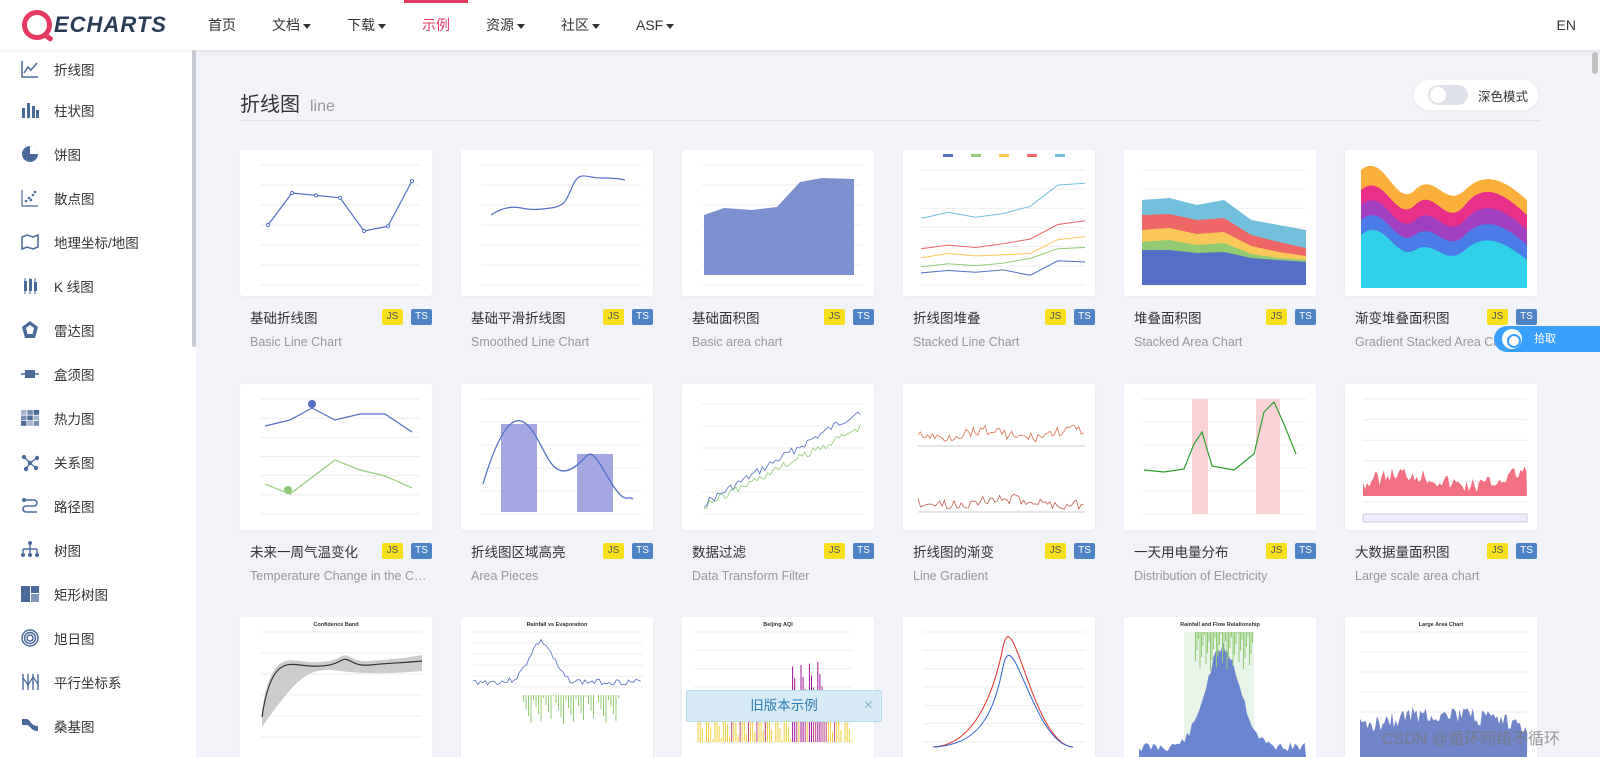 The width and height of the screenshot is (1600, 757). I want to click on sidebar-item-14: 平行坐标系, so click(98, 682).